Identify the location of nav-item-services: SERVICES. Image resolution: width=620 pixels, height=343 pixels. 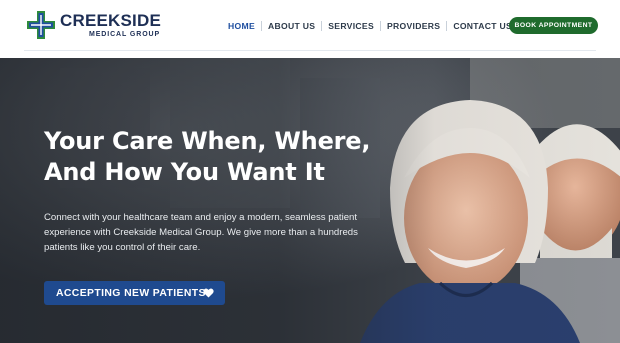
(351, 26).